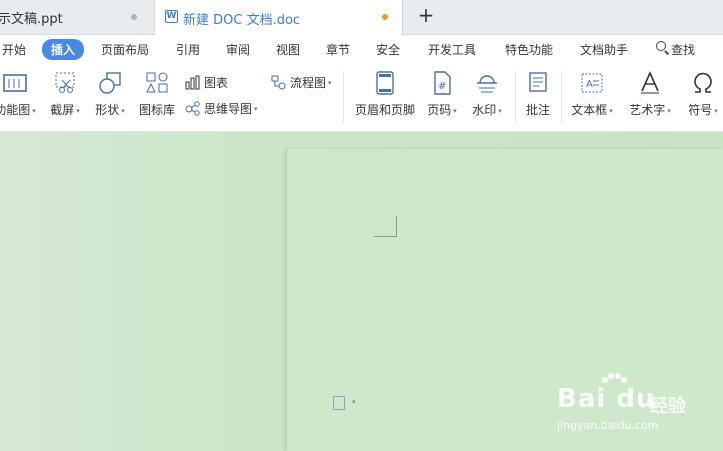 Image resolution: width=723 pixels, height=451 pixels. What do you see at coordinates (484, 110) in the screenshot?
I see `watermark-label: 水印` at bounding box center [484, 110].